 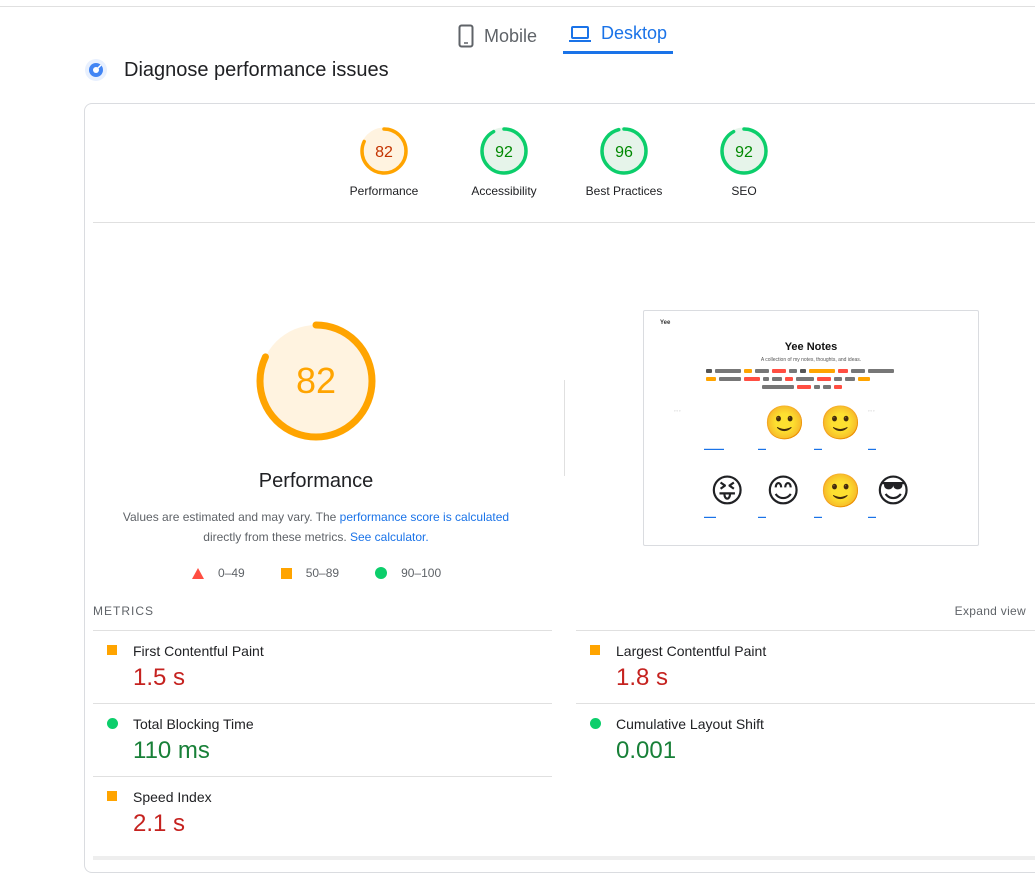 I want to click on gauge-seo-ring: 92, so click(x=744, y=151).